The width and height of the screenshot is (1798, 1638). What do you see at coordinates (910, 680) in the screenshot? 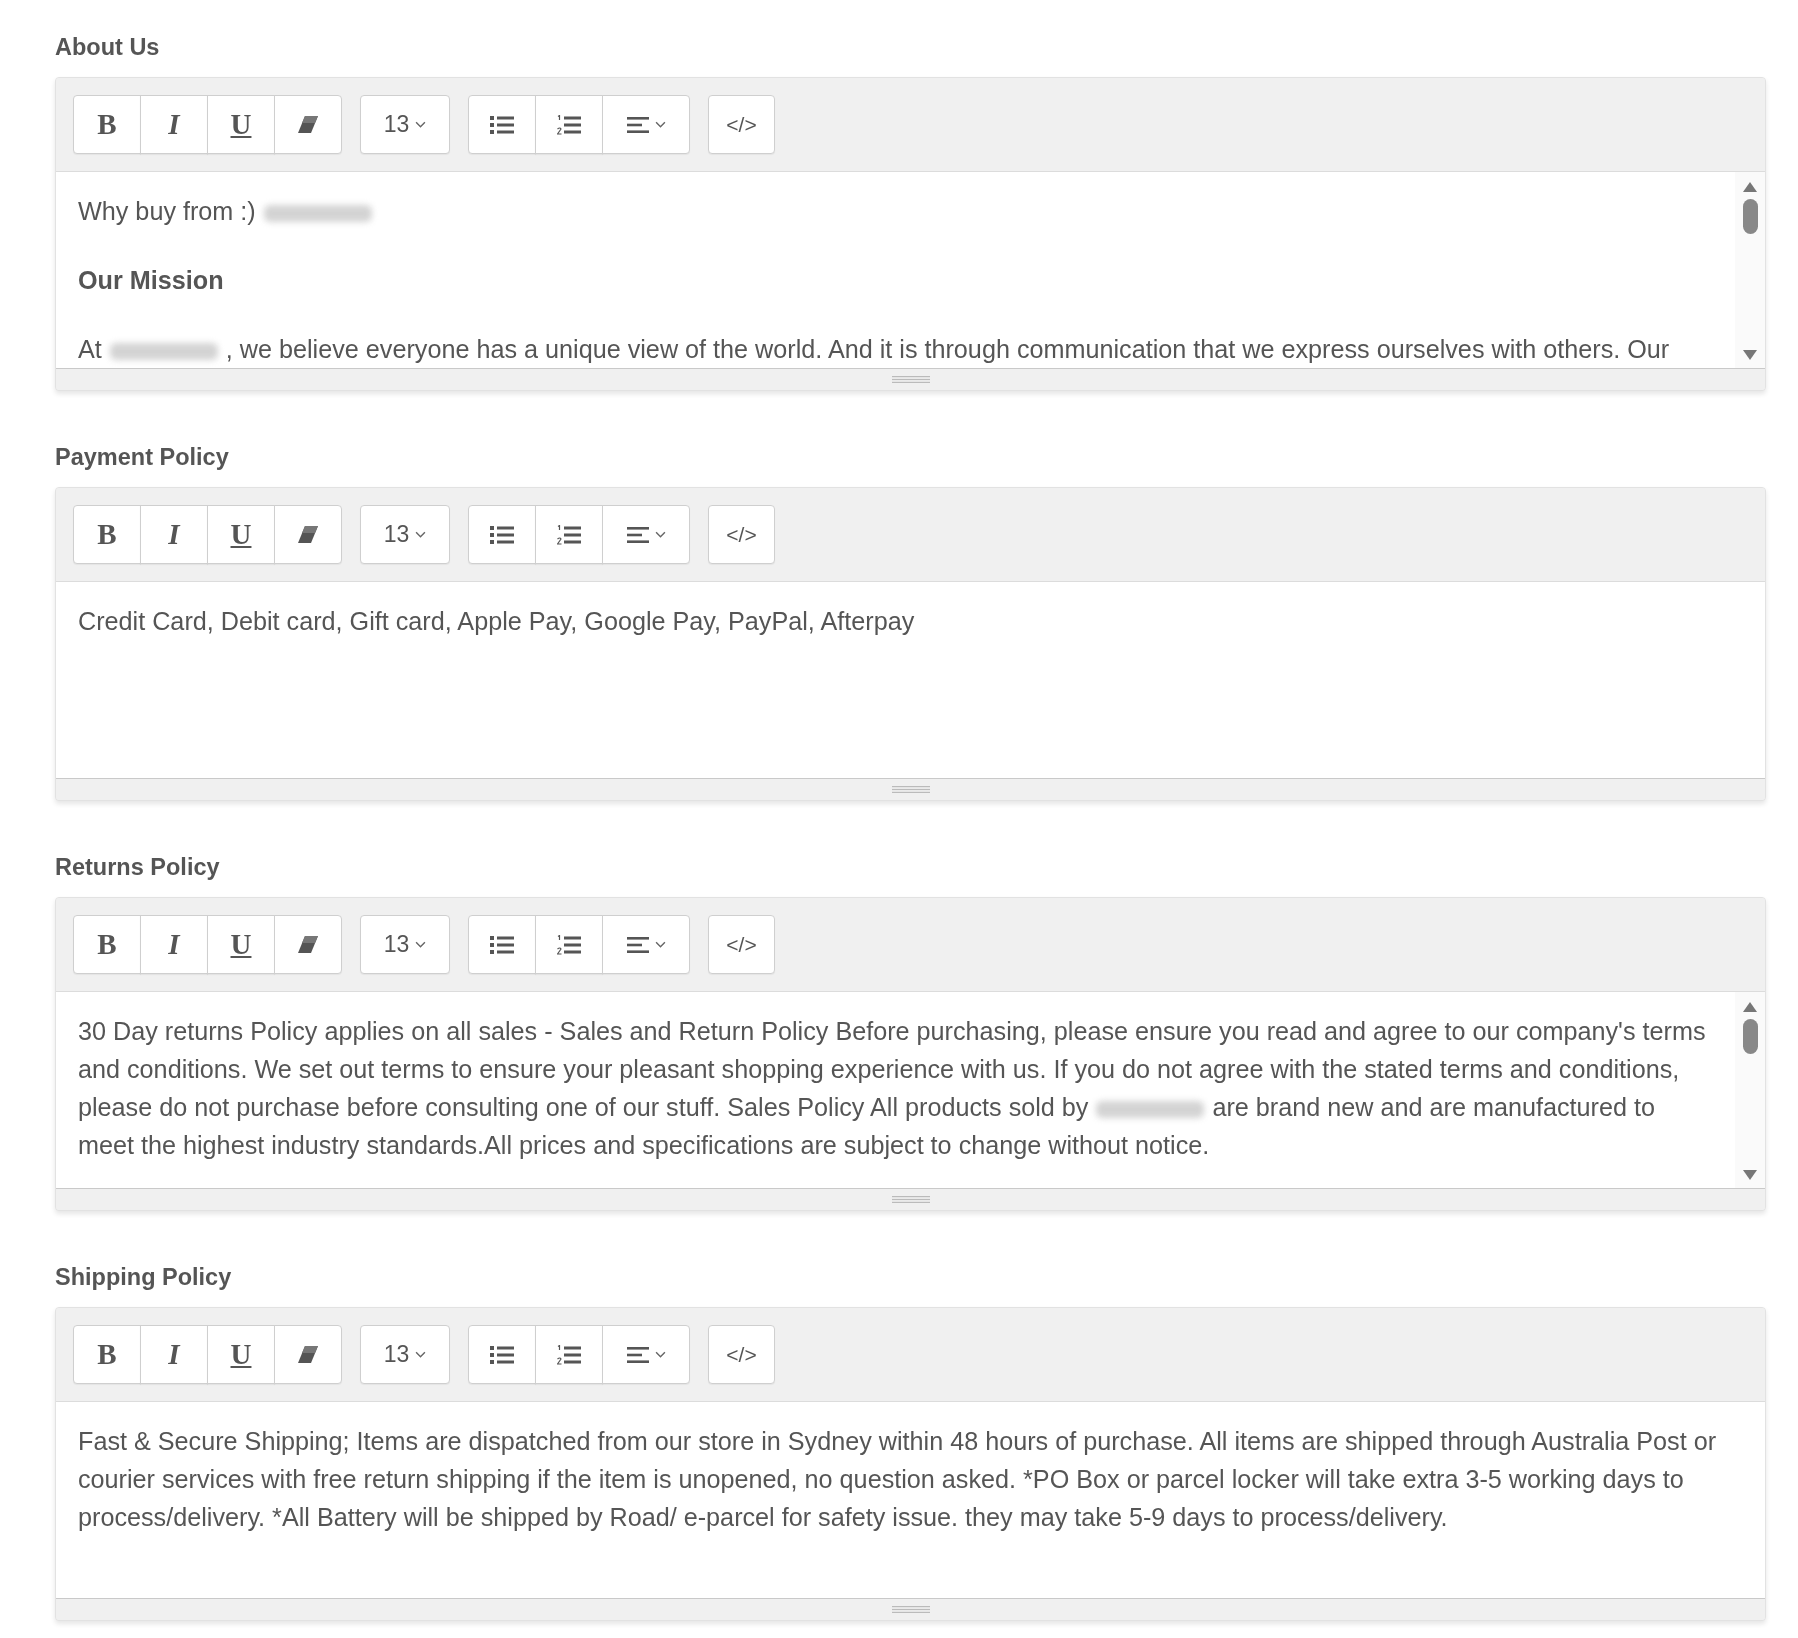
I see `editor-text-area: Credit Card, Debit card, Gift card, Apple Pay, Google Pay, PayPal, Afterpay` at bounding box center [910, 680].